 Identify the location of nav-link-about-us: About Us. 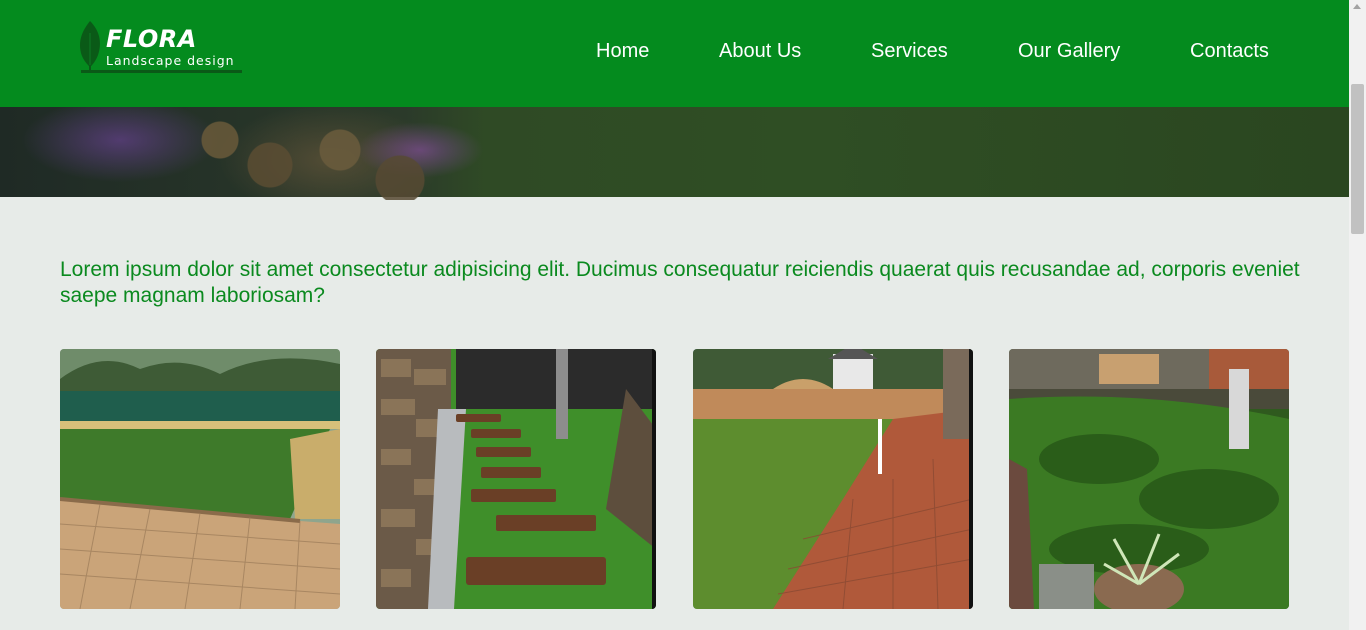
(760, 51).